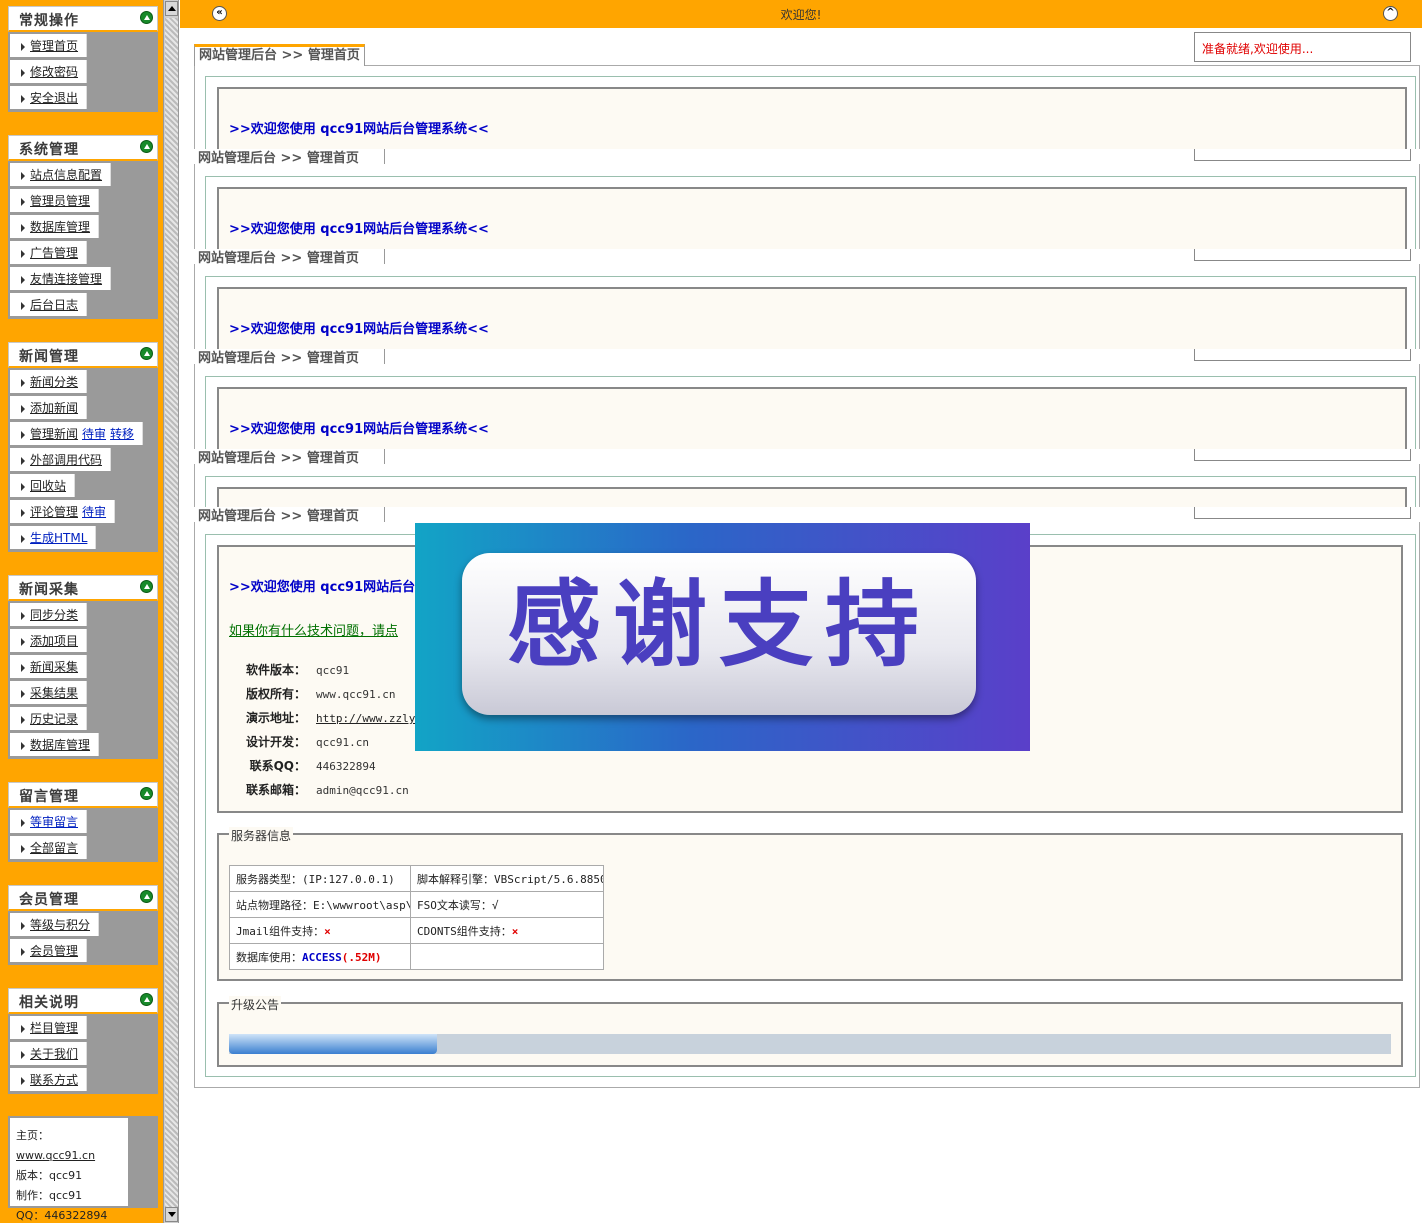 The width and height of the screenshot is (1422, 1223). I want to click on menu-group-title: 常规操作, so click(49, 21).